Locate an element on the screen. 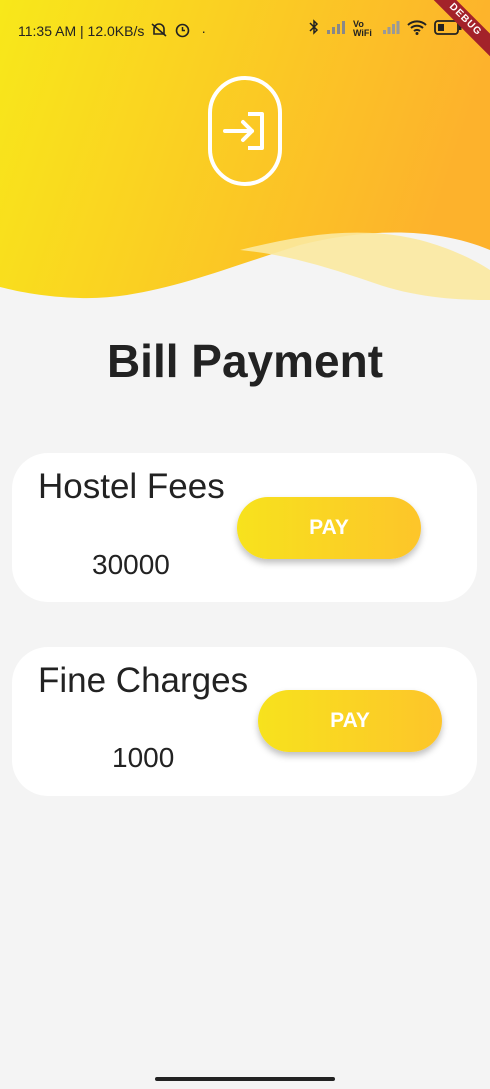 The width and height of the screenshot is (490, 1089). status-left: 11:35 AM | 12.0KB/s · is located at coordinates (112, 31).